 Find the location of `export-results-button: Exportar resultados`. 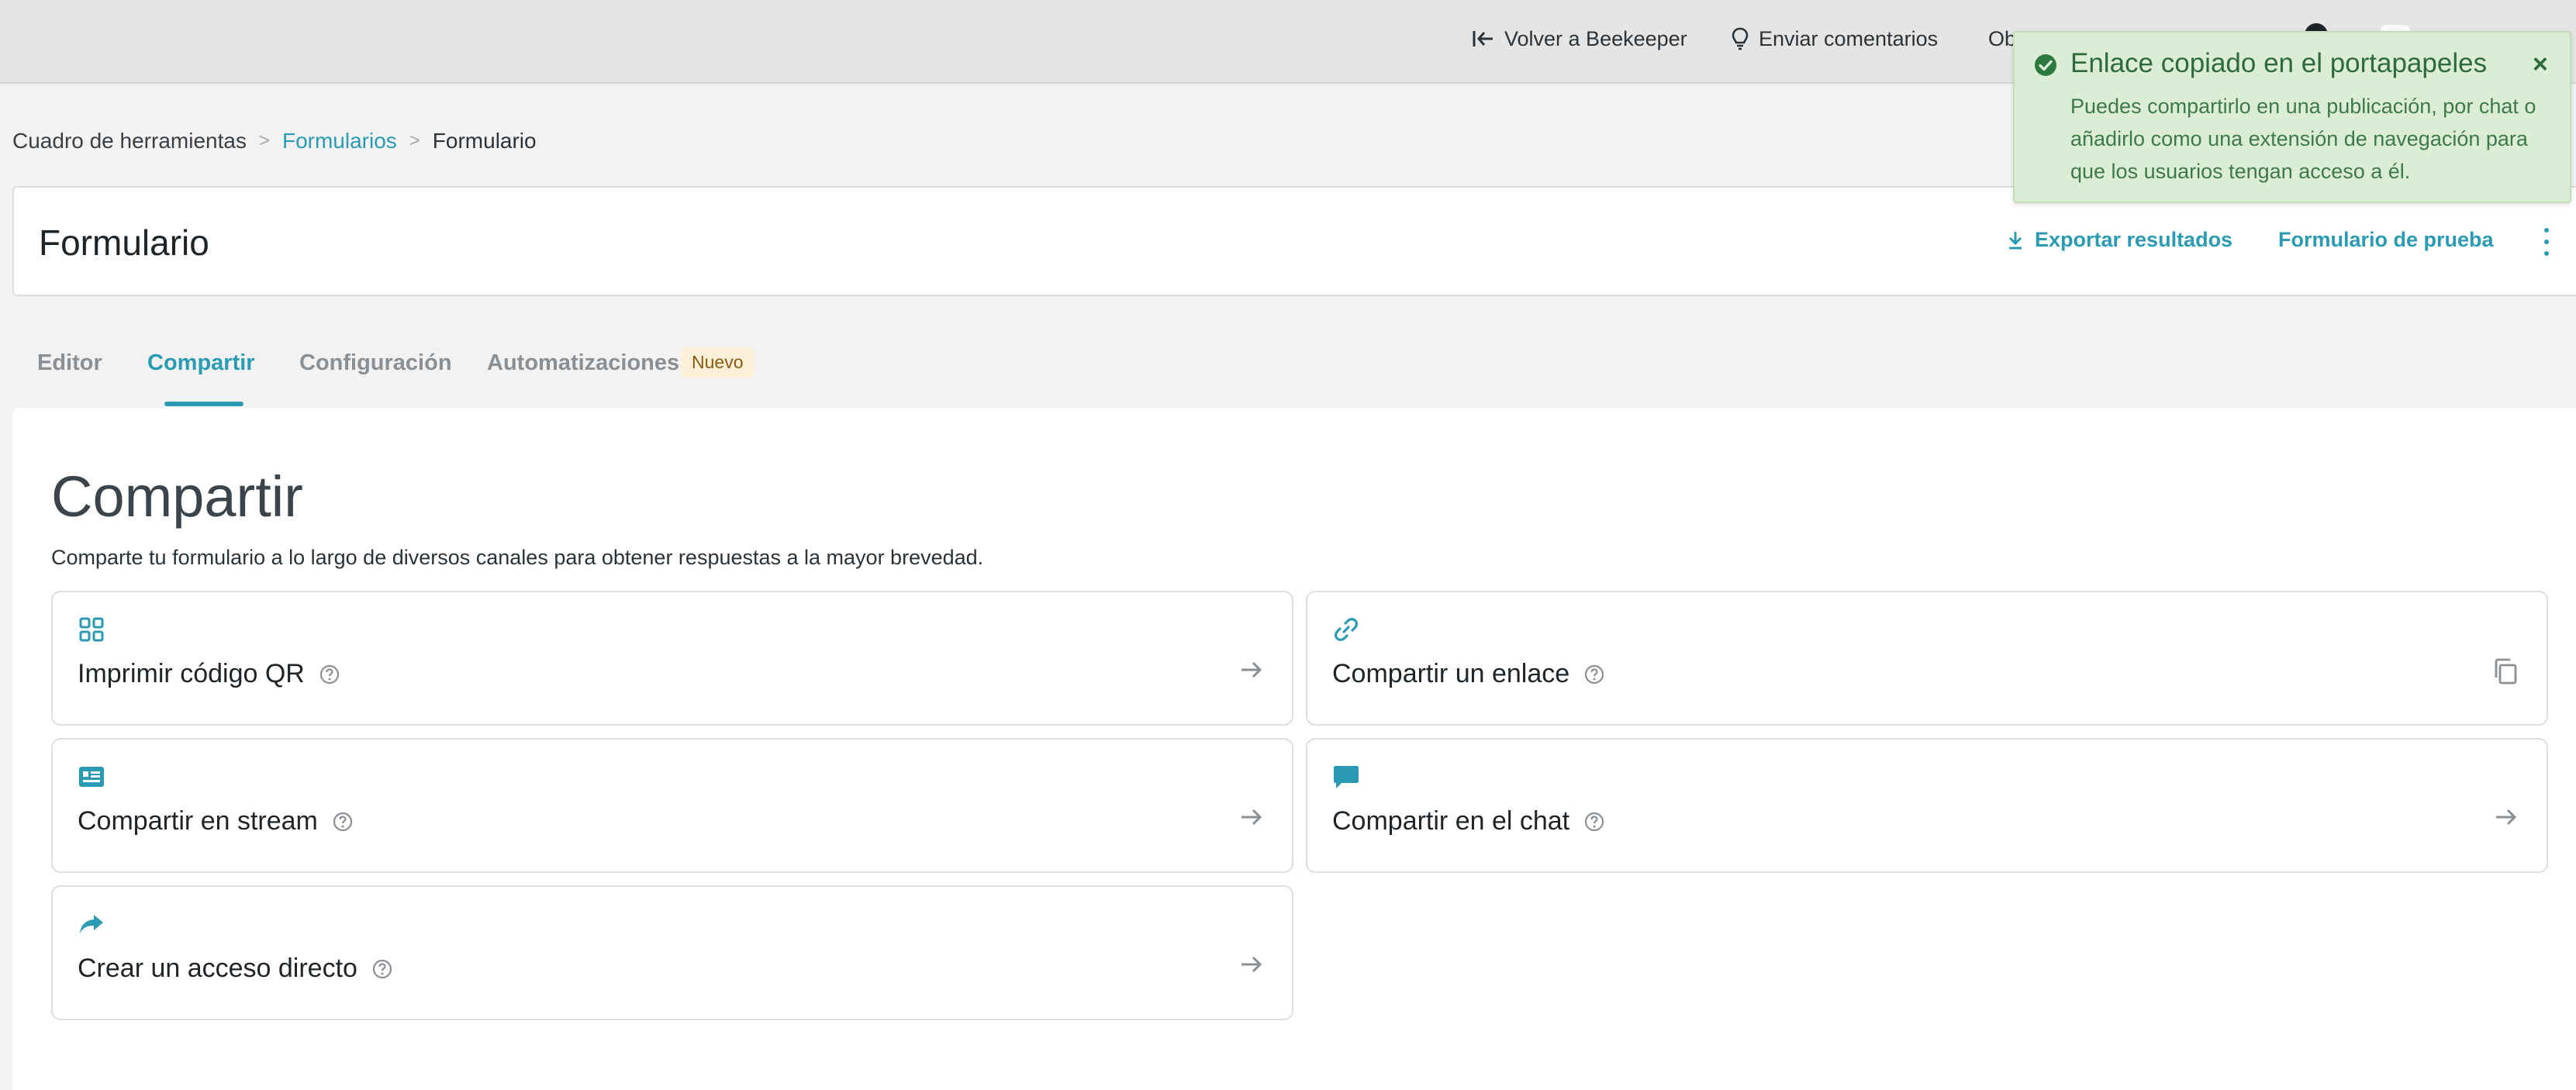

export-results-button: Exportar resultados is located at coordinates (2119, 240).